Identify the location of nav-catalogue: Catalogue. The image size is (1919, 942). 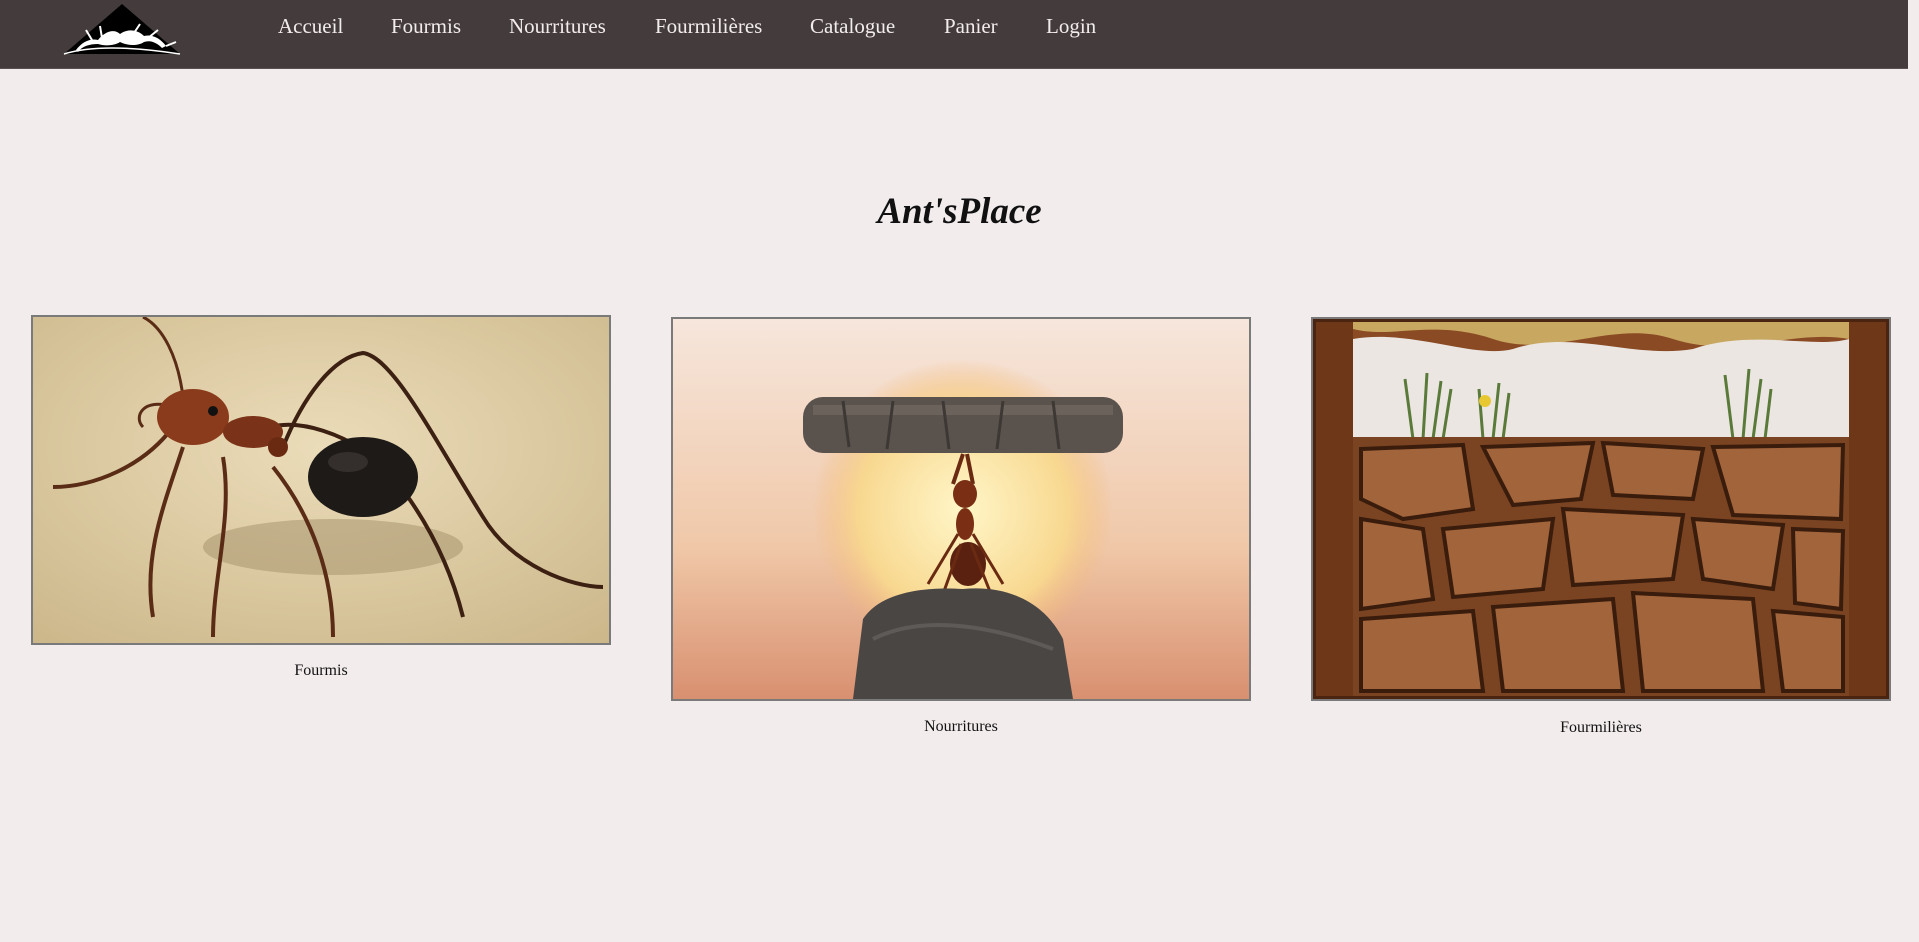
(852, 26).